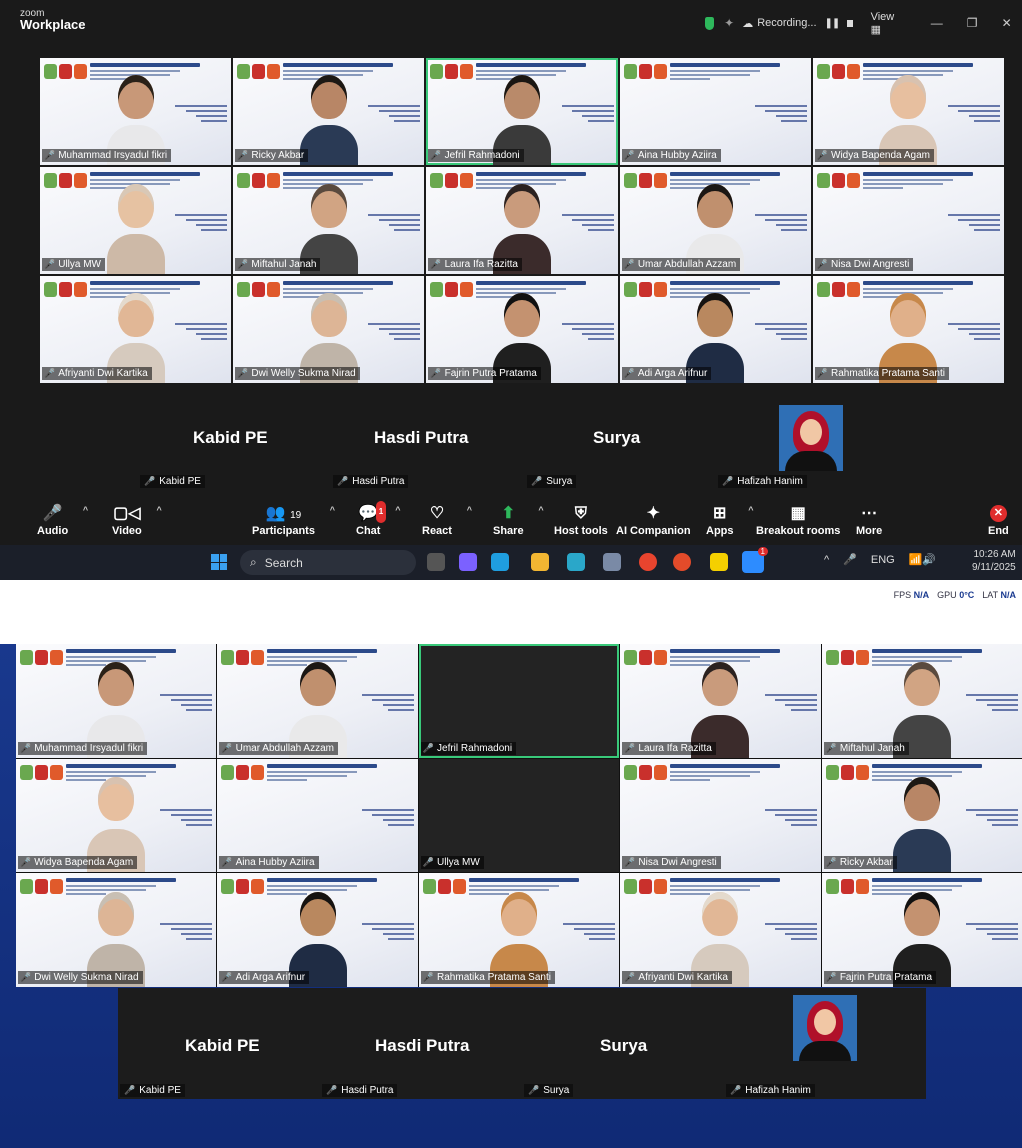  What do you see at coordinates (581, 520) in the screenshot?
I see `host-tools-button: ⛨ Host tools` at bounding box center [581, 520].